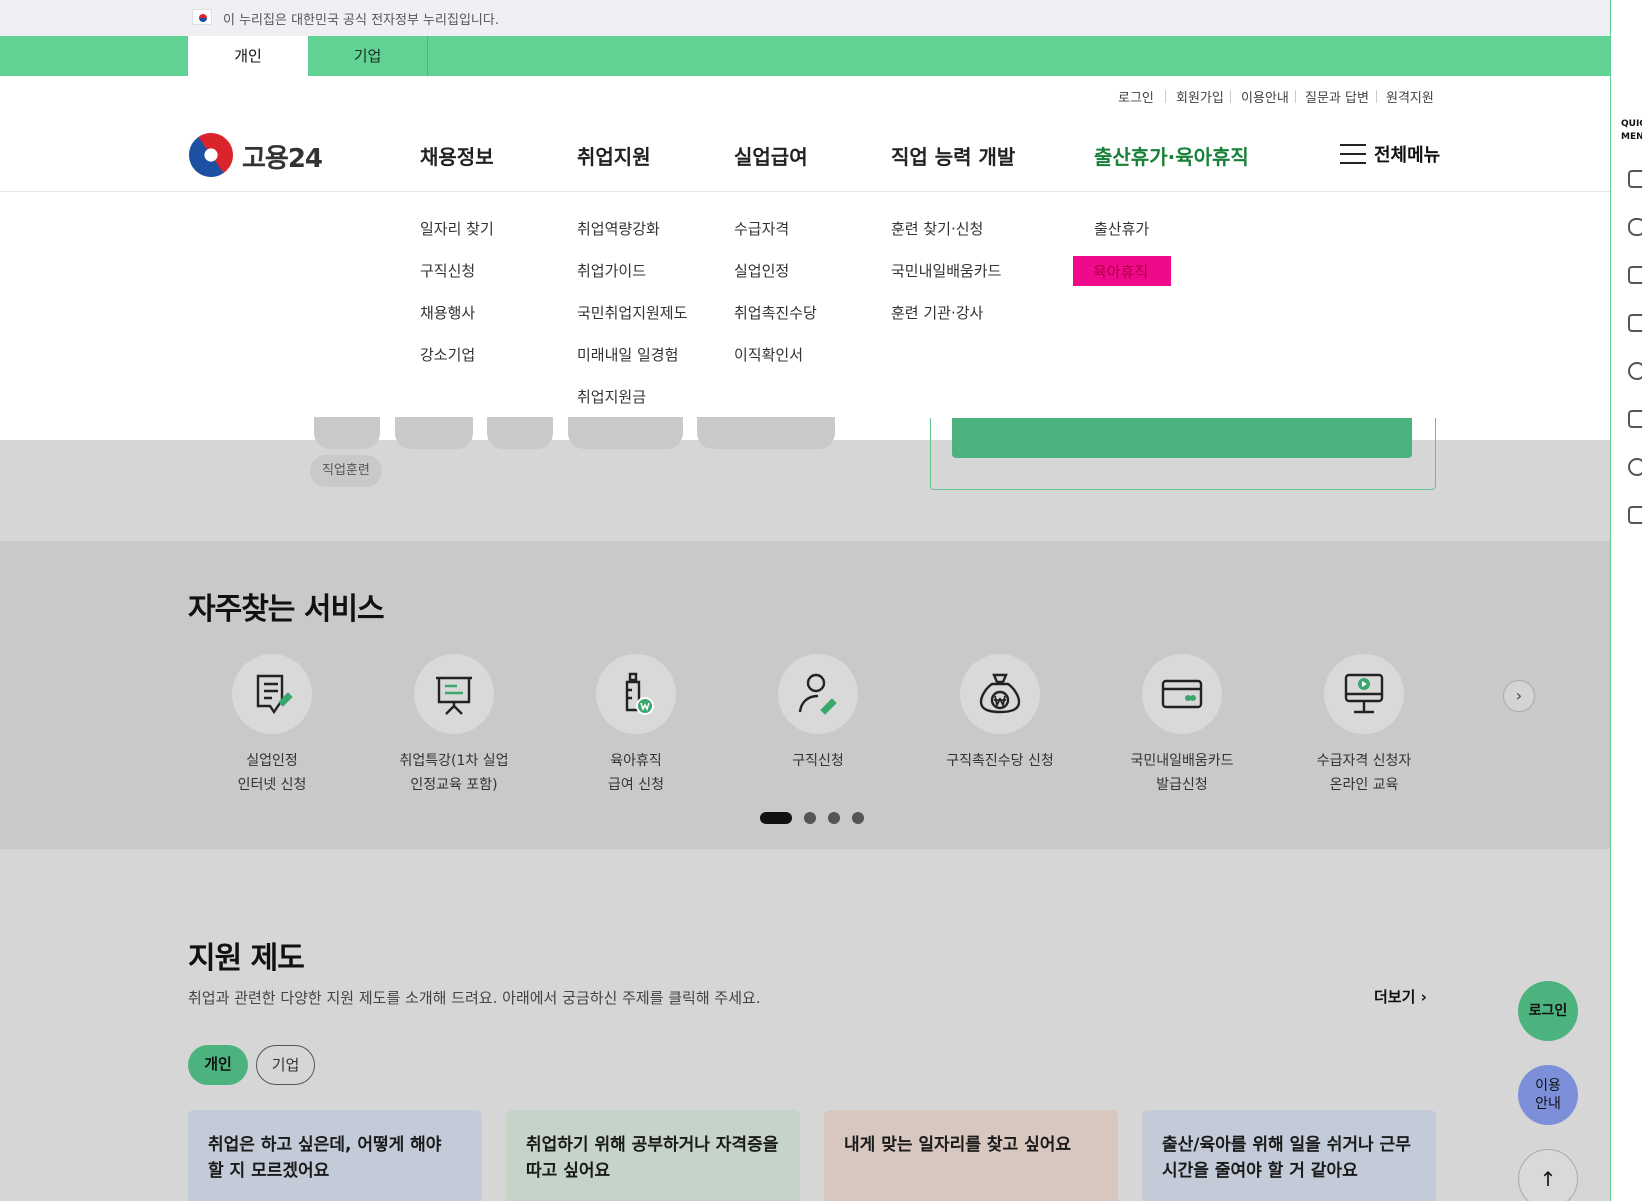 The height and width of the screenshot is (1201, 1642). What do you see at coordinates (1353, 154) in the screenshot?
I see `hamburger-menu-icon` at bounding box center [1353, 154].